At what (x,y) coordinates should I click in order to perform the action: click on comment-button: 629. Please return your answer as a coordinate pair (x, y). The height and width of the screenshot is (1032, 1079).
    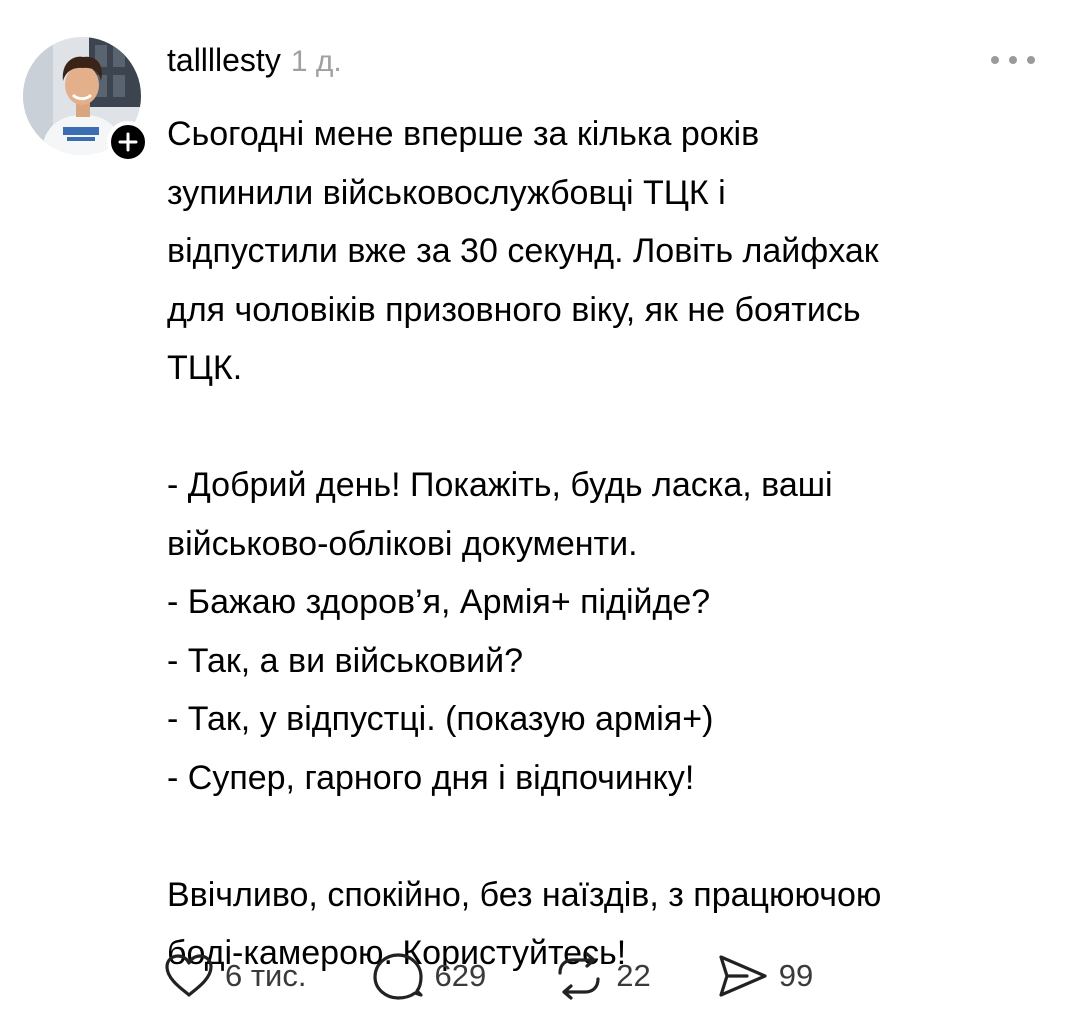
    Looking at the image, I should click on (429, 976).